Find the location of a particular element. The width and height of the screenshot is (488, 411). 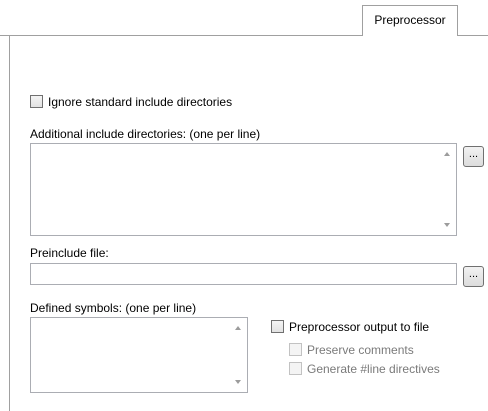

preinclude-label: Preinclude file: is located at coordinates (69, 253).